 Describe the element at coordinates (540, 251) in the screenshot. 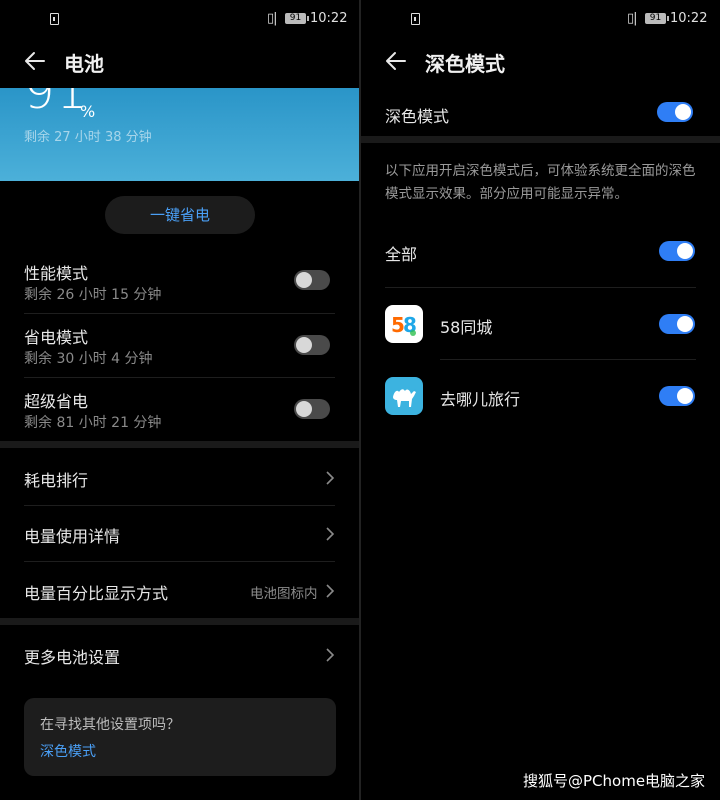

I see `all-apps-toggle-row: 全部` at that location.